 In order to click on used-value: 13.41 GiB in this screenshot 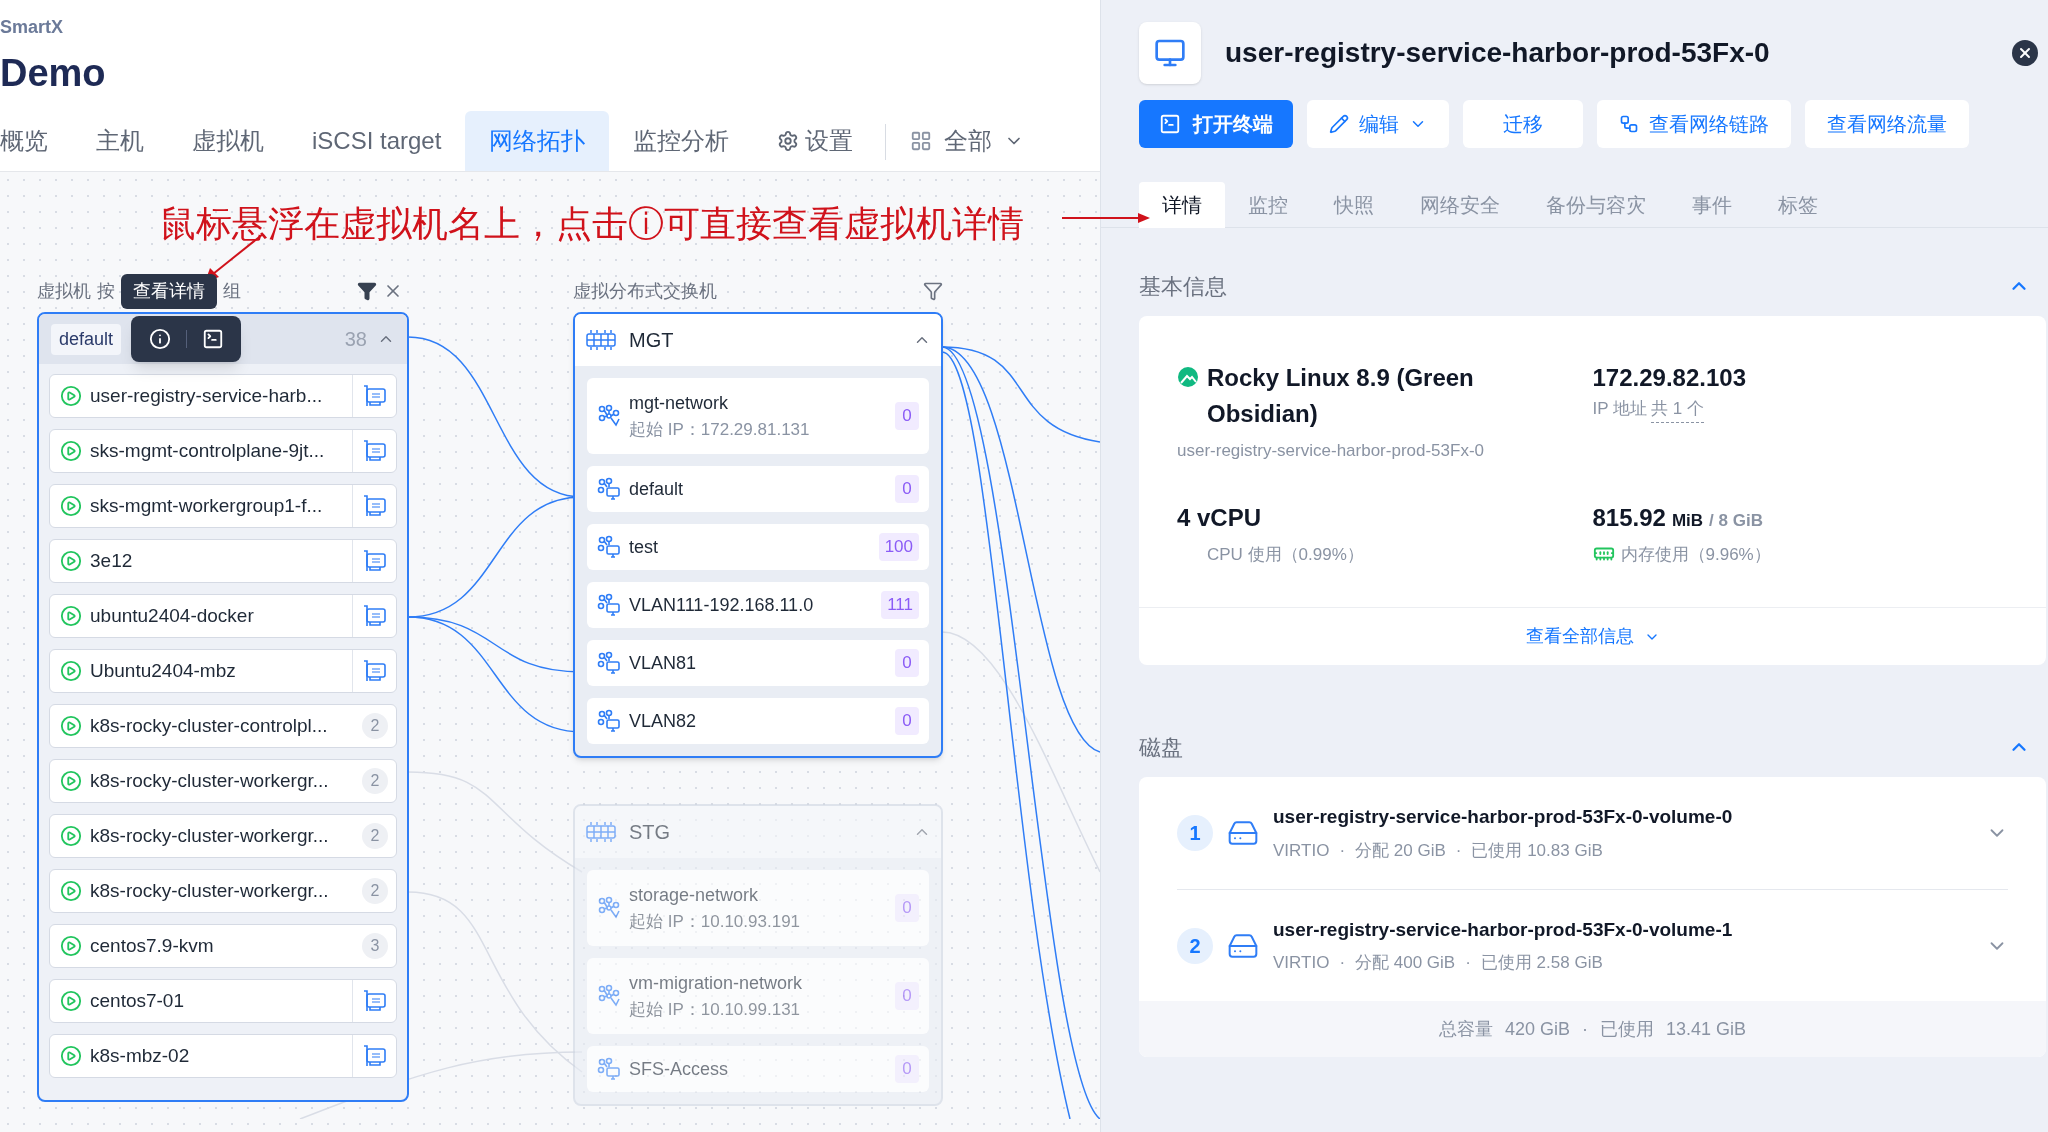, I will do `click(1706, 1029)`.